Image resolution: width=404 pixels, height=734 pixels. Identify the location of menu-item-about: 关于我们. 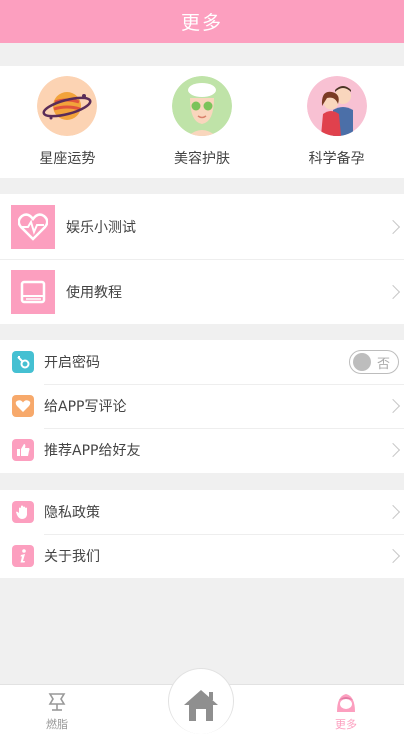
(202, 556).